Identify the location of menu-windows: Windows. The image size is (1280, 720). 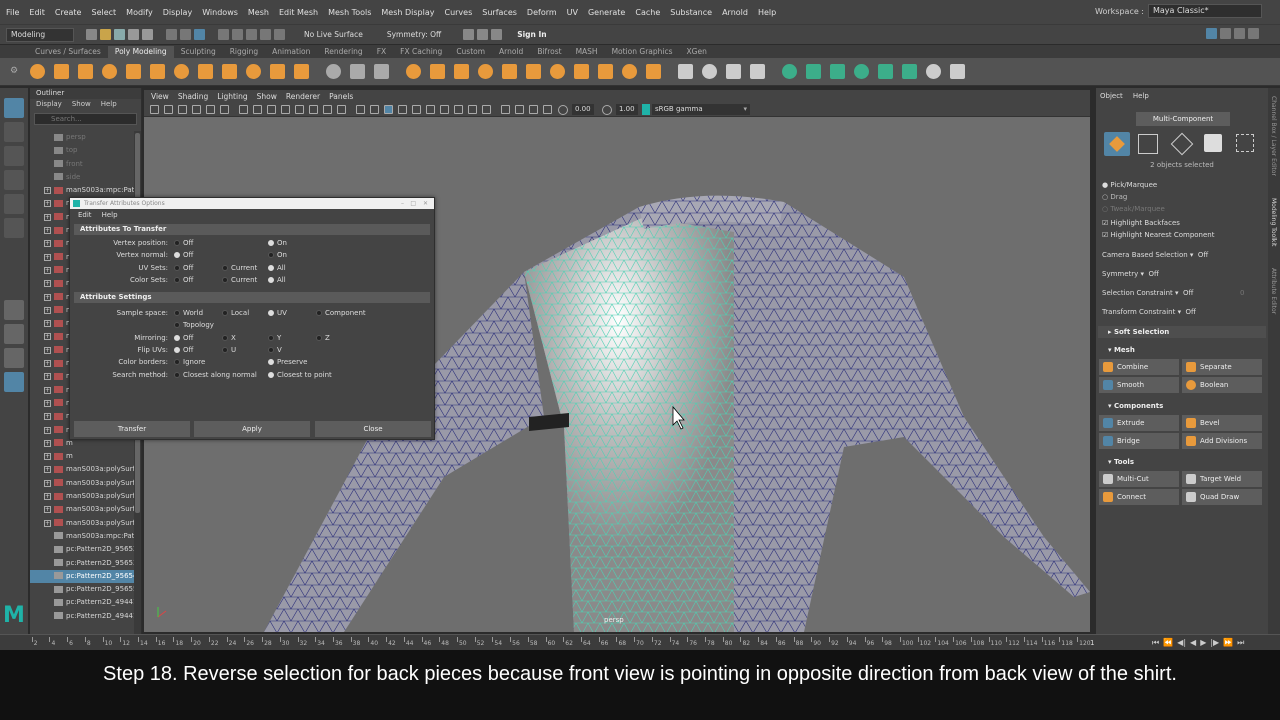
(220, 12).